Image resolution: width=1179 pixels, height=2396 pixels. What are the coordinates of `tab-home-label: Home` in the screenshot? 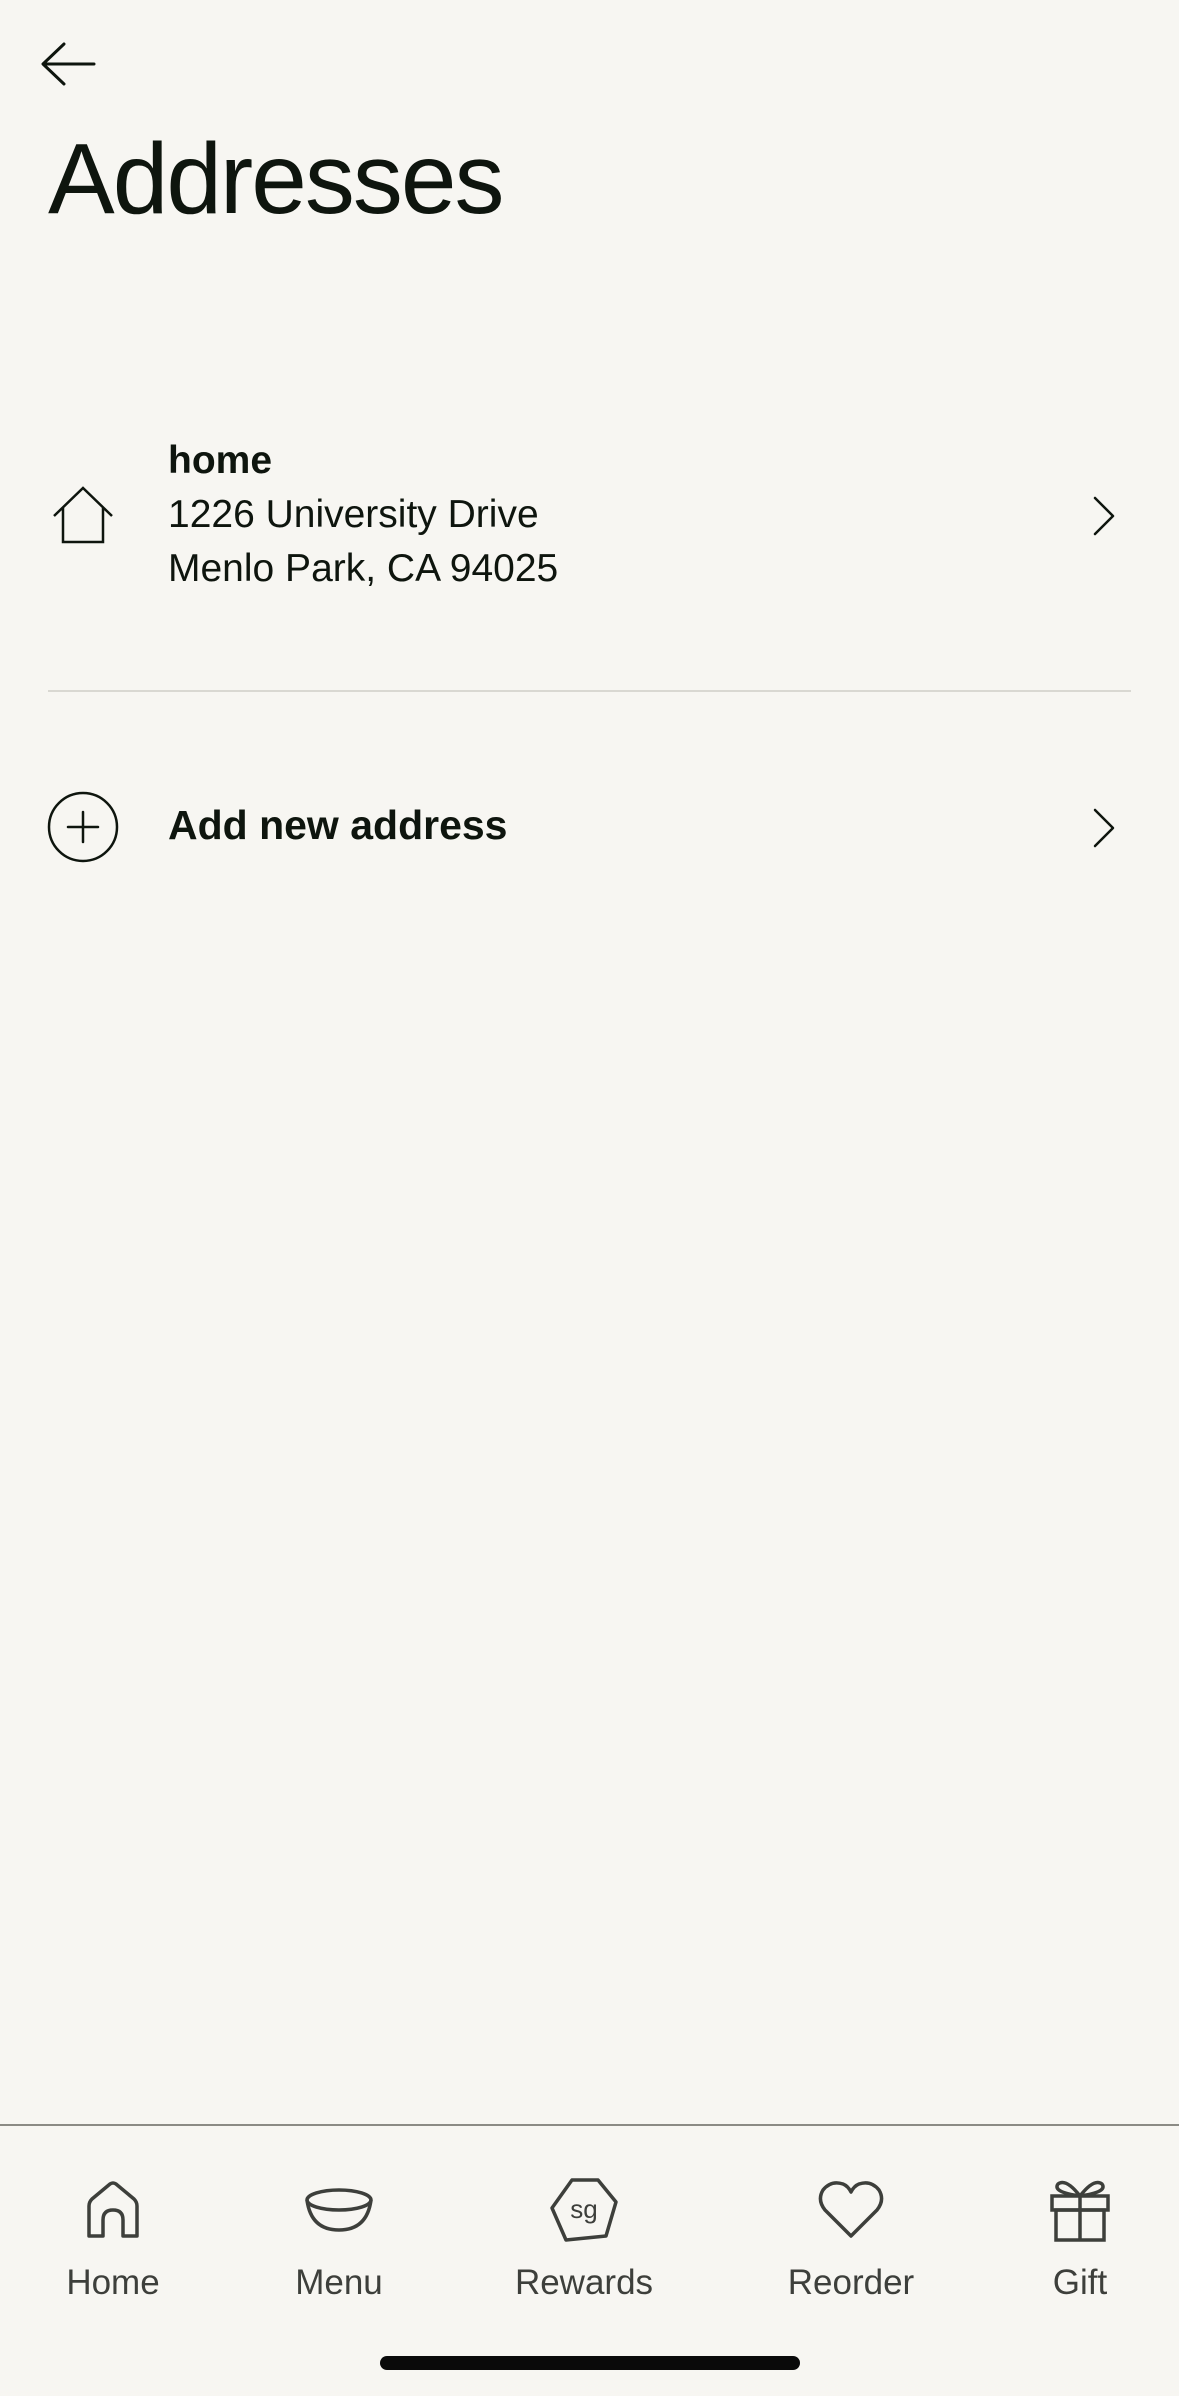 It's located at (113, 2282).